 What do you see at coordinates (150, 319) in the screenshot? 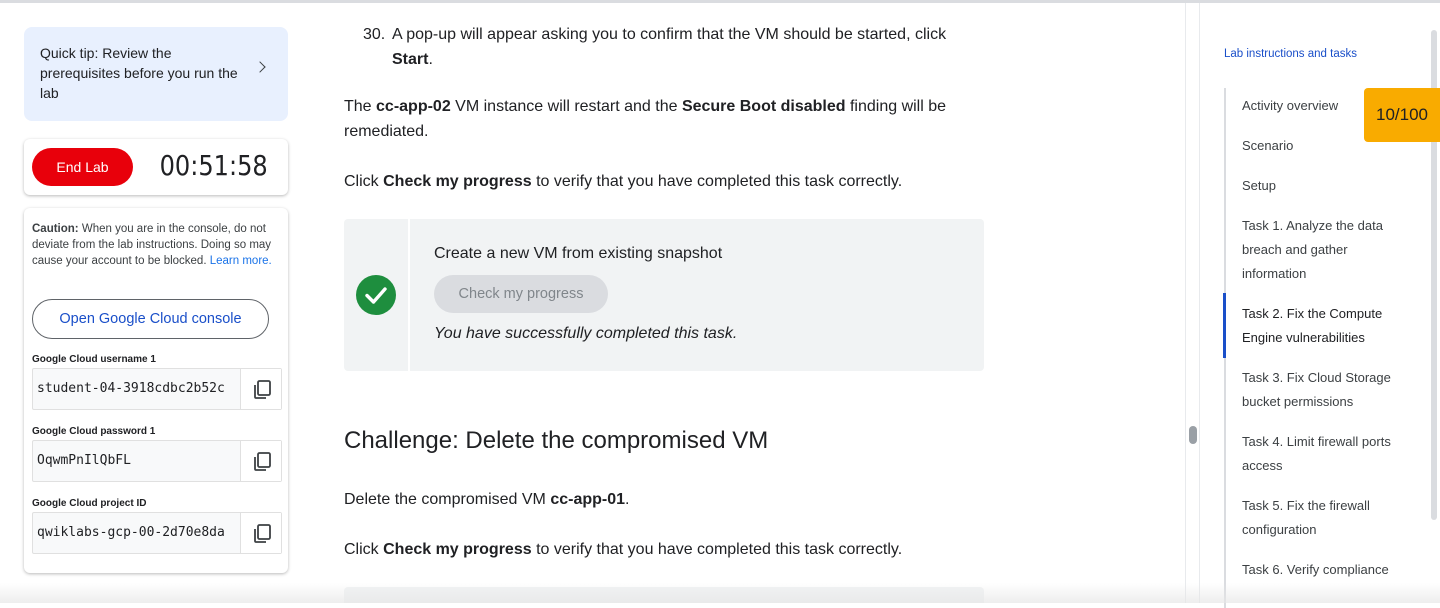
I see `open-console-button: Open Google Cloud console` at bounding box center [150, 319].